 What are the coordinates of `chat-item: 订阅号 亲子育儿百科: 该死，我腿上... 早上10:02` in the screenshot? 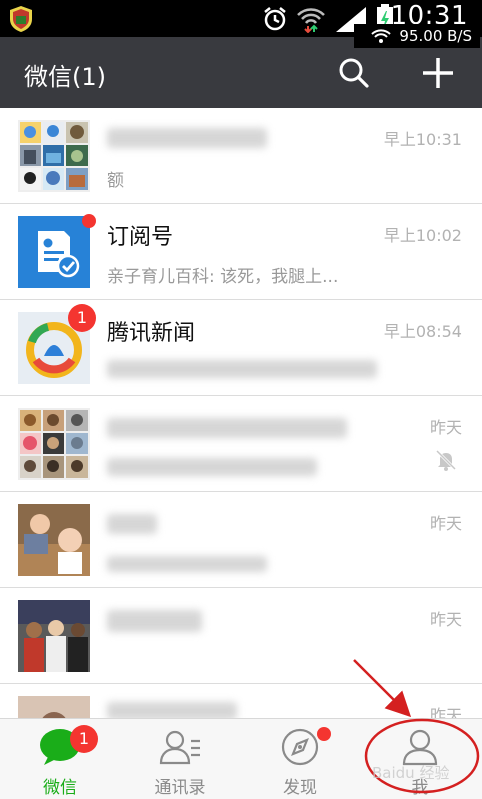 It's located at (241, 252).